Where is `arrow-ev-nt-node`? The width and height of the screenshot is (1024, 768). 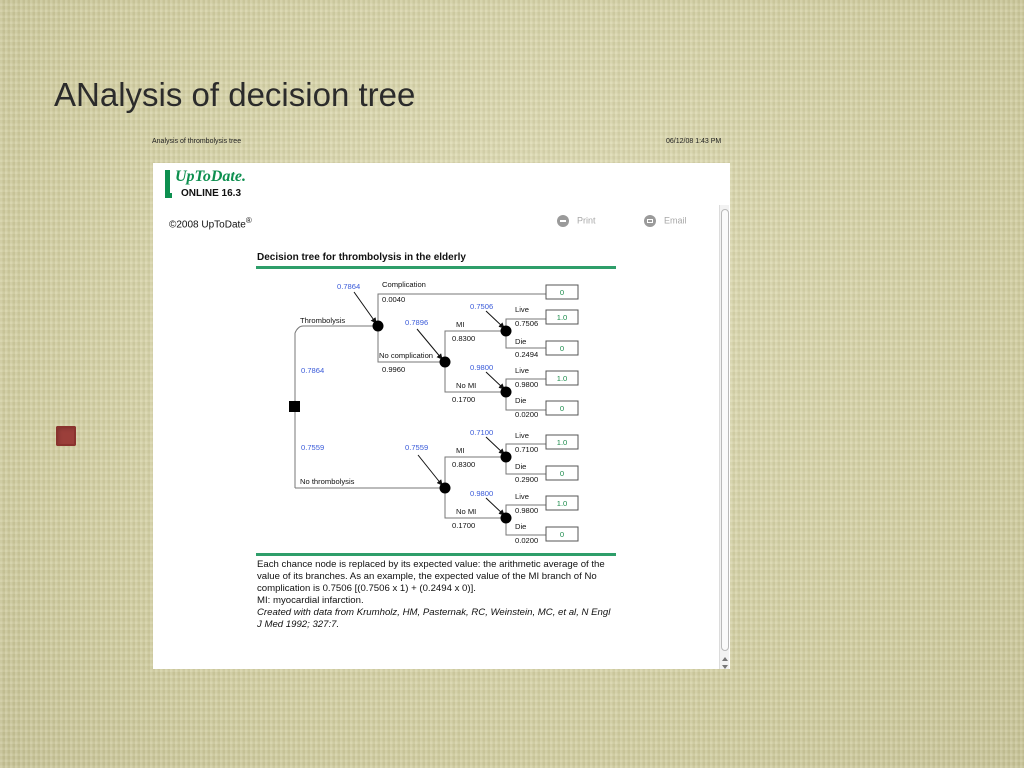
arrow-ev-nt-node is located at coordinates (430, 470).